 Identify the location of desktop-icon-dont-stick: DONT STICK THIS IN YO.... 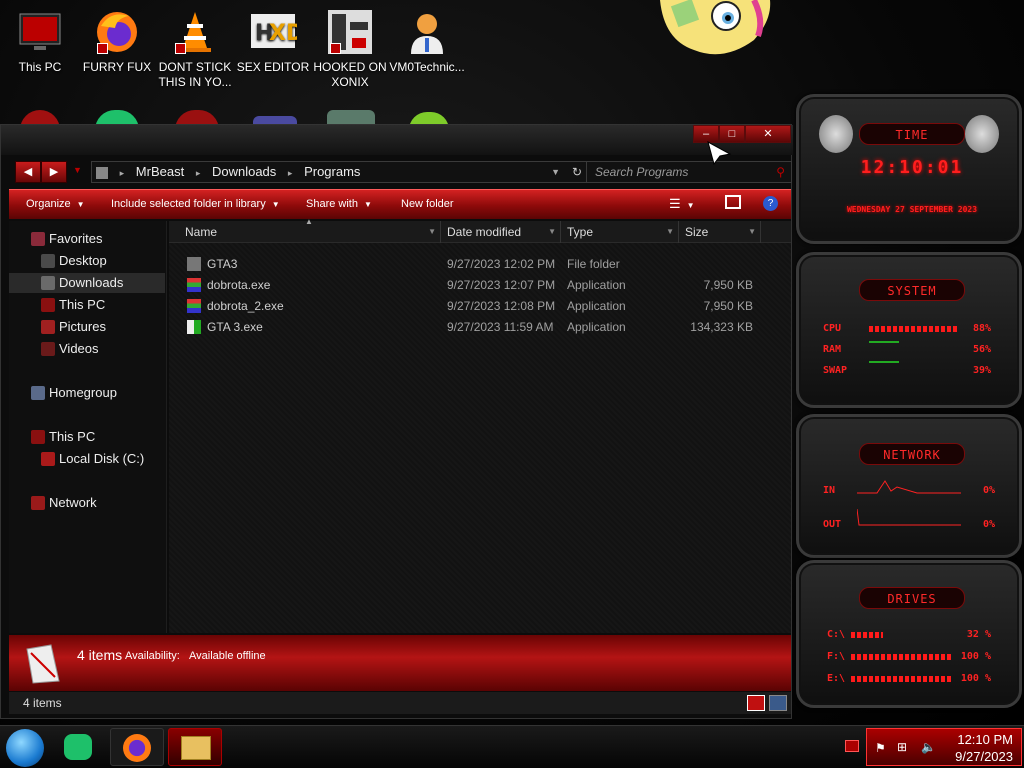
(195, 49).